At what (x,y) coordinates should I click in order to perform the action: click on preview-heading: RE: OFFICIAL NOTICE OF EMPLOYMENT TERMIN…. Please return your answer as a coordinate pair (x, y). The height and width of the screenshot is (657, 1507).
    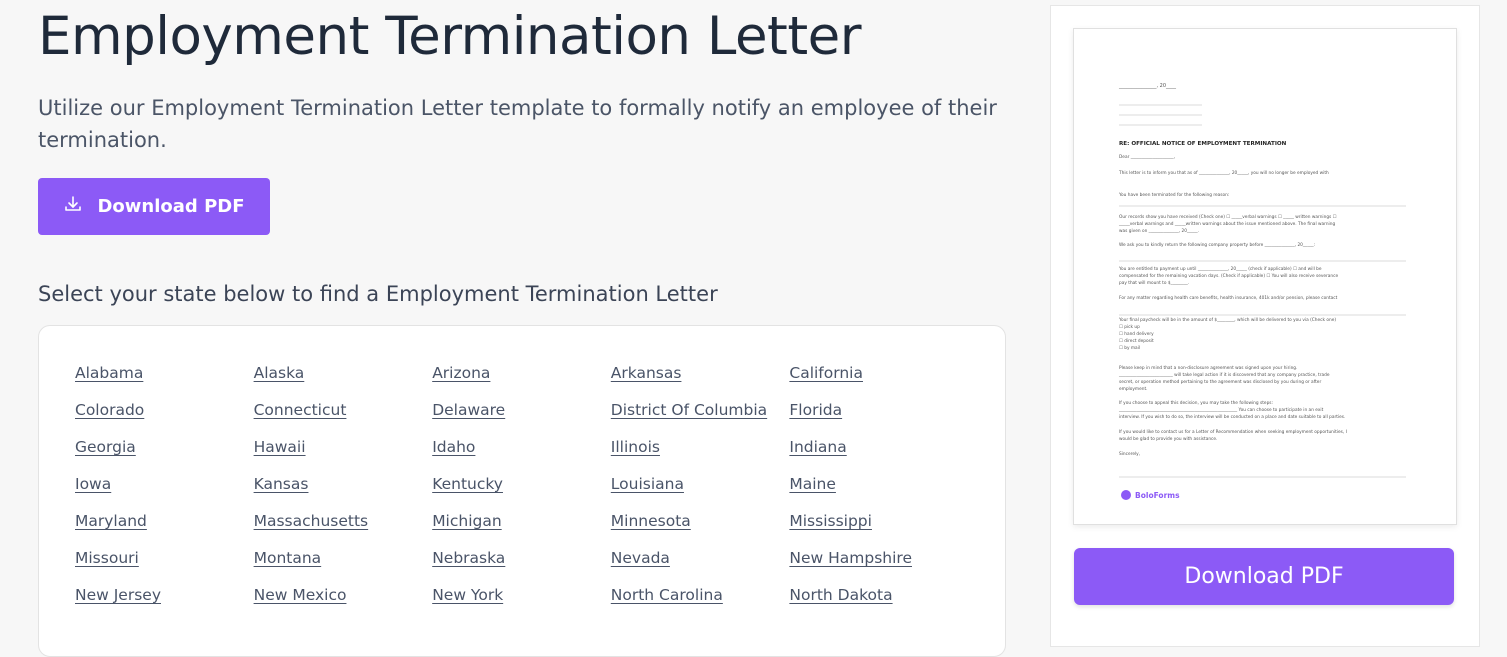
    Looking at the image, I should click on (1203, 144).